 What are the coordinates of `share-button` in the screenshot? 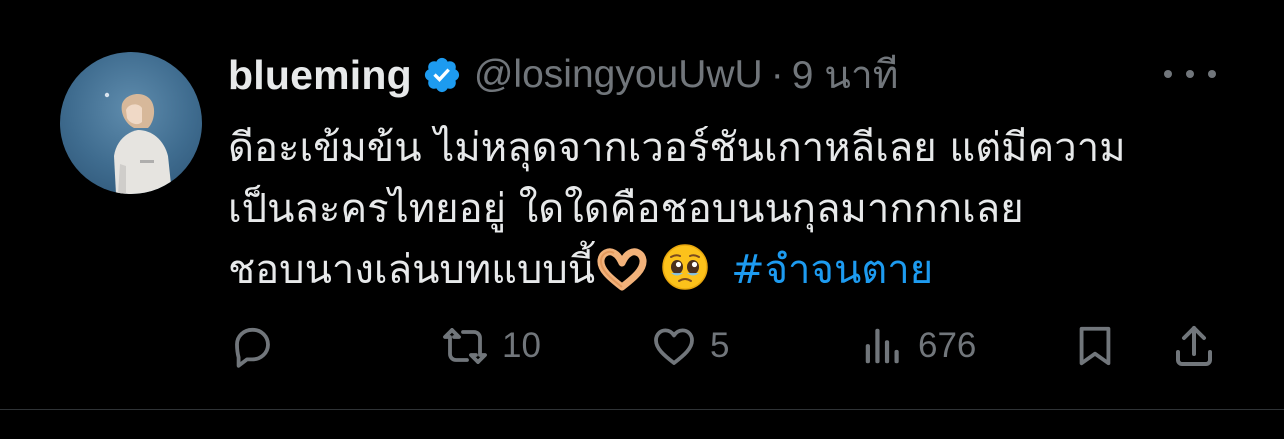 It's located at (1194, 346).